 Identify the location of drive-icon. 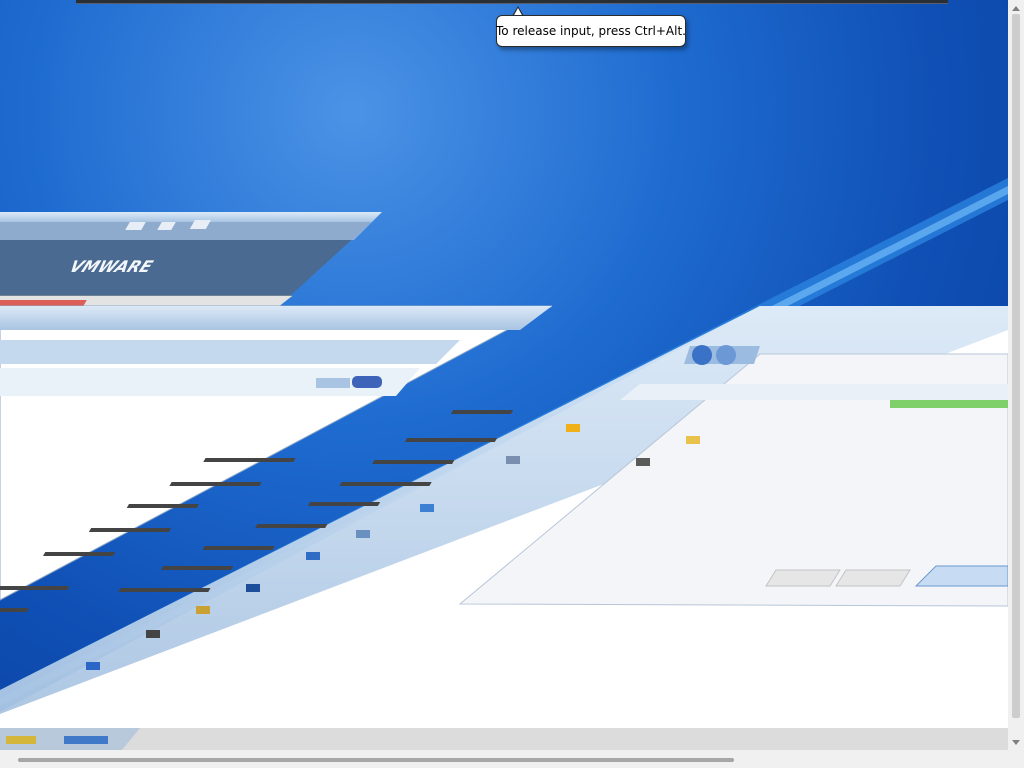
(643, 462).